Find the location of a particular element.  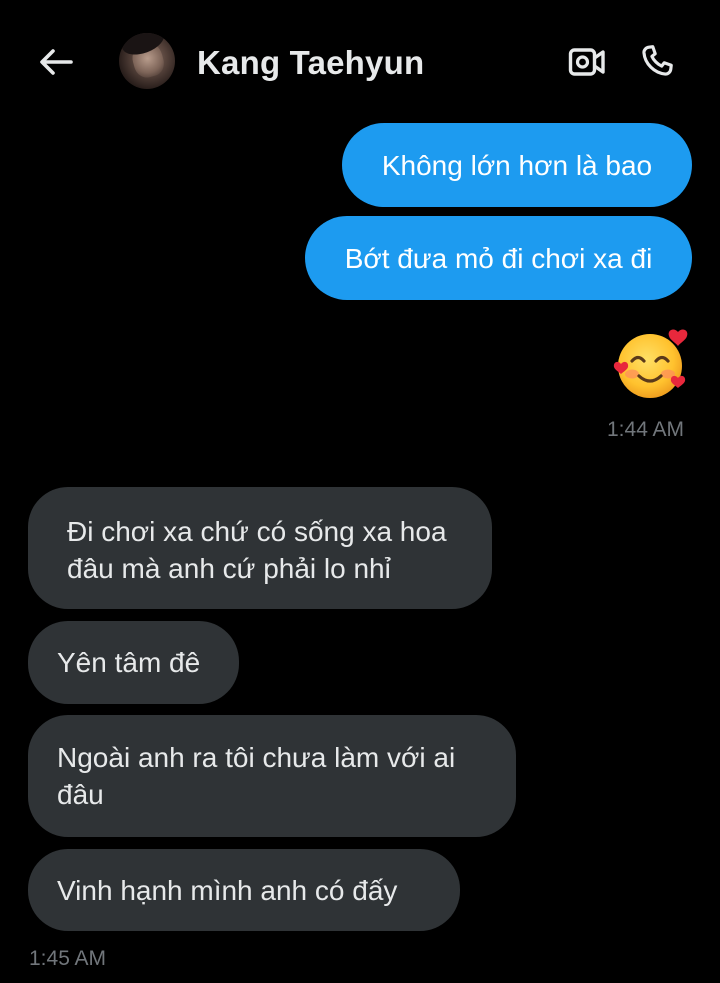

arrow-left-icon is located at coordinates (56, 62).